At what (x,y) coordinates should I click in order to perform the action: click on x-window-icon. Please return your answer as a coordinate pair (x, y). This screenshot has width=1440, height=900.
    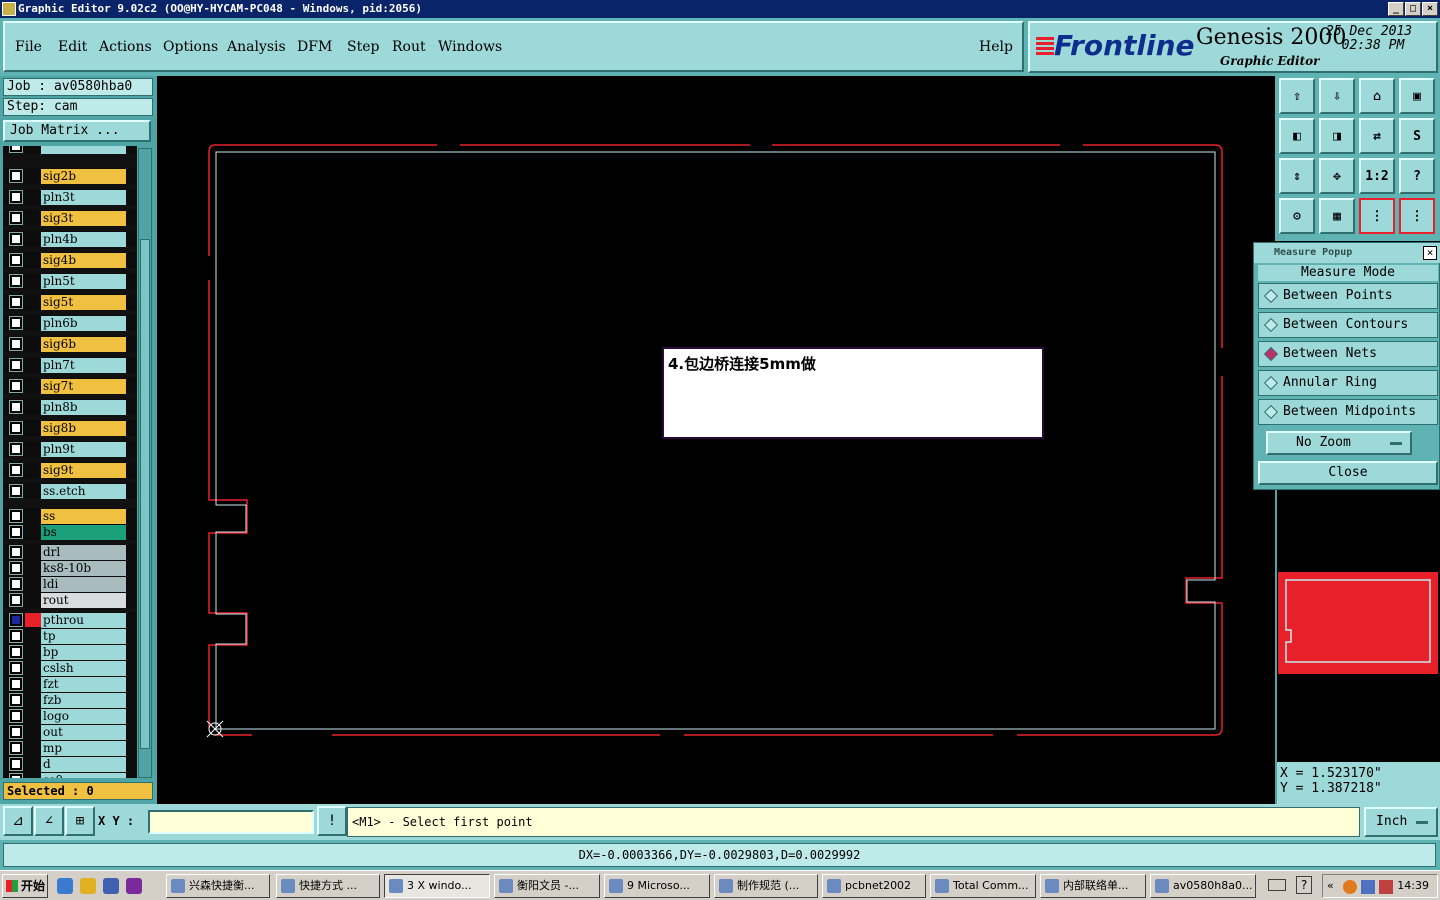
    Looking at the image, I should click on (134, 886).